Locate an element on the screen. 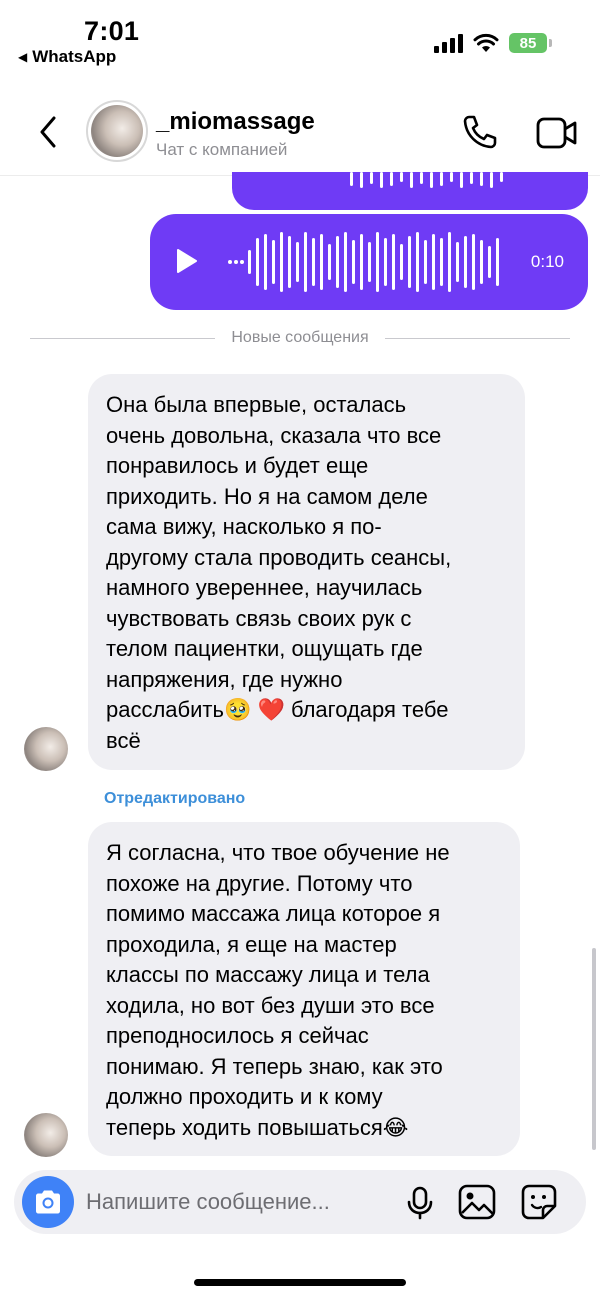 Image resolution: width=600 pixels, height=1300 pixels. microphone-icon is located at coordinates (420, 1203).